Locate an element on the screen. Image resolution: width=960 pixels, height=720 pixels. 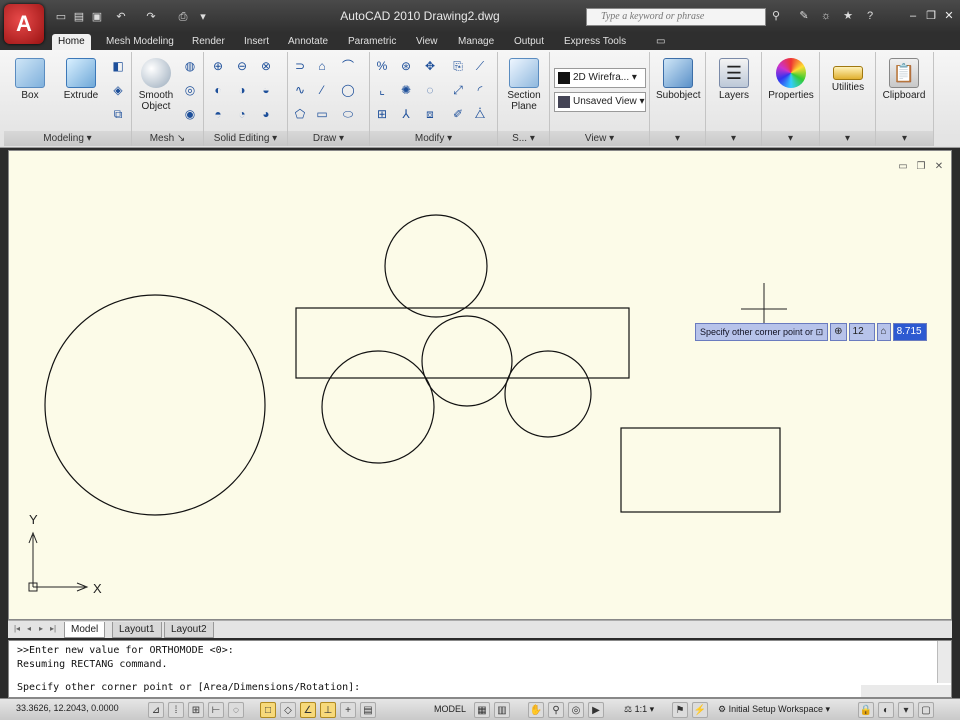
mirror-icon: ⅄ is located at coordinates (406, 114).